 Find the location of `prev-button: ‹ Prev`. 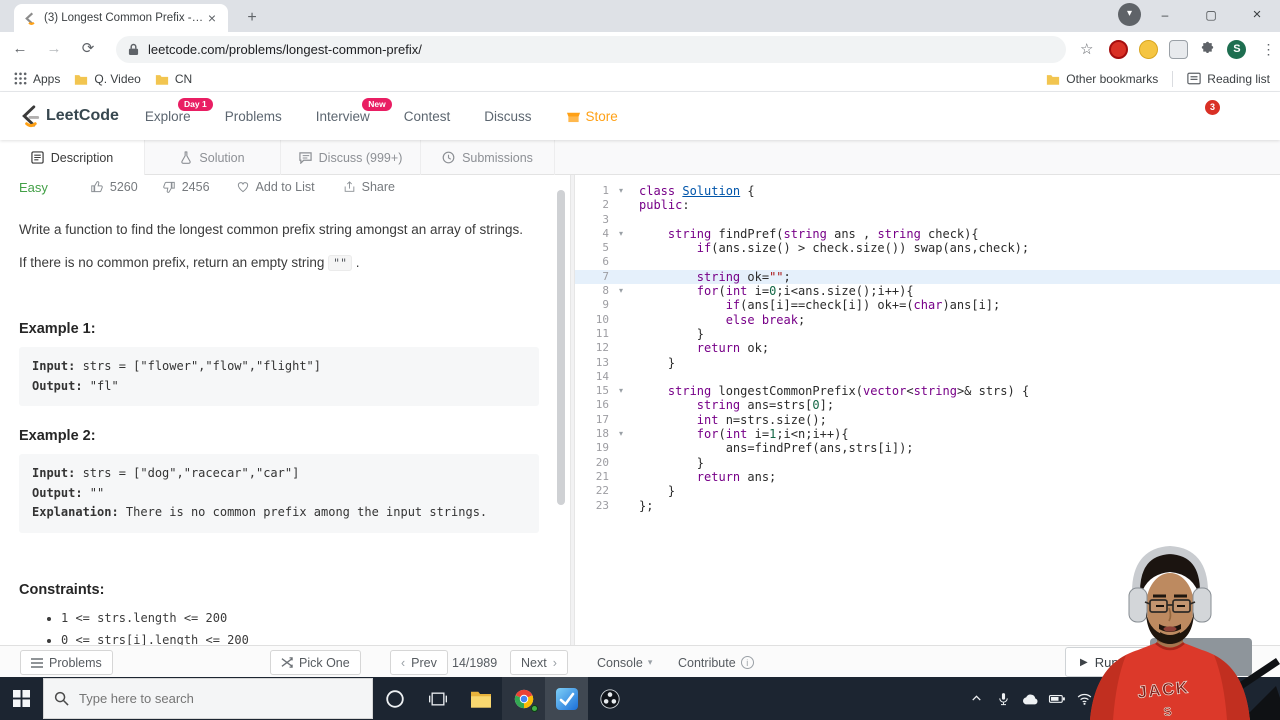

prev-button: ‹ Prev is located at coordinates (419, 662).